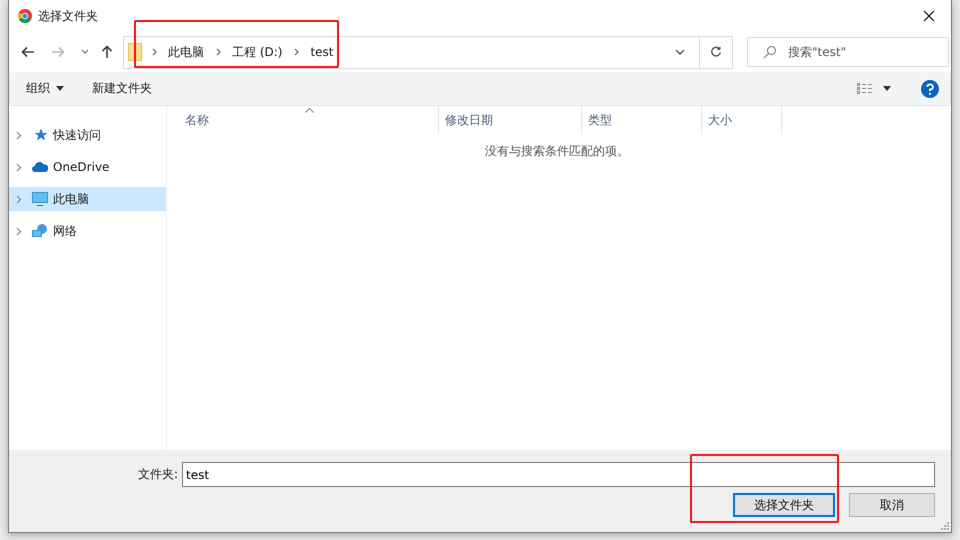  What do you see at coordinates (770, 52) in the screenshot?
I see `search-icon` at bounding box center [770, 52].